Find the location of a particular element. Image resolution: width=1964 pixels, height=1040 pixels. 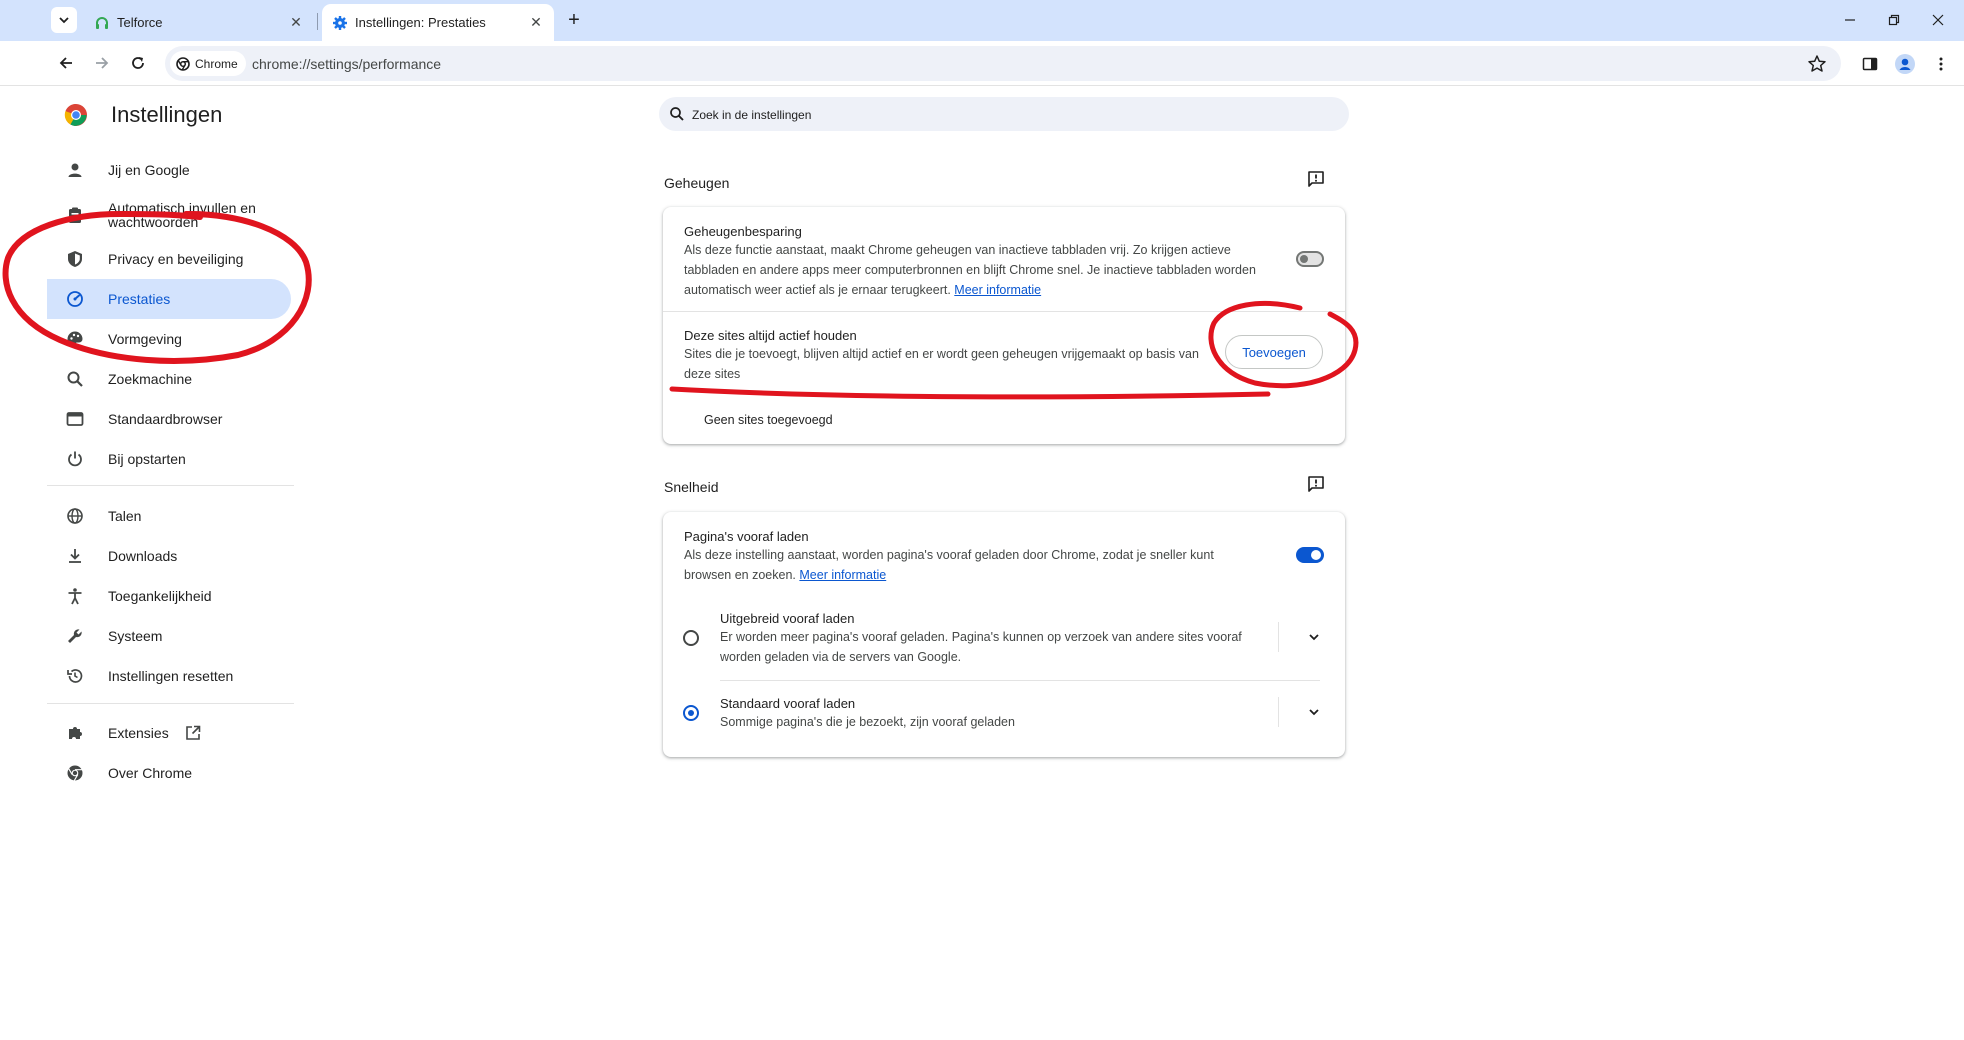

sidebar-item-label: Over Chrome is located at coordinates (150, 773).